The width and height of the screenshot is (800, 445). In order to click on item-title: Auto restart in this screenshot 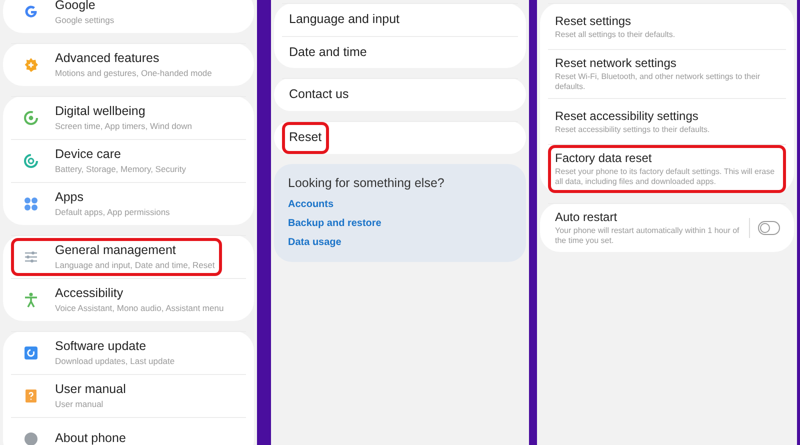, I will do `click(586, 217)`.